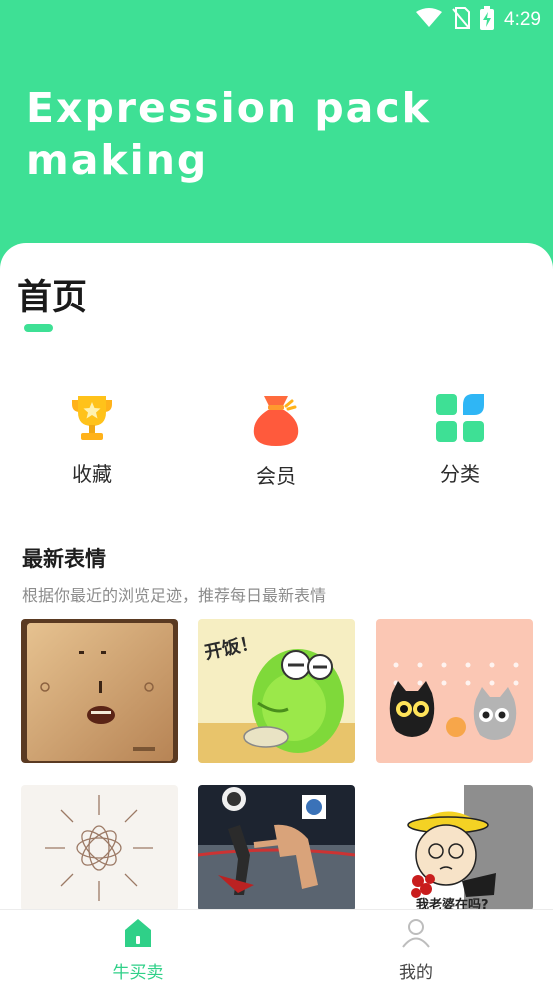 This screenshot has width=553, height=983. What do you see at coordinates (174, 595) in the screenshot?
I see `section-subtitle: 根据你最近的浏览足迹，推荐每日最新表情` at bounding box center [174, 595].